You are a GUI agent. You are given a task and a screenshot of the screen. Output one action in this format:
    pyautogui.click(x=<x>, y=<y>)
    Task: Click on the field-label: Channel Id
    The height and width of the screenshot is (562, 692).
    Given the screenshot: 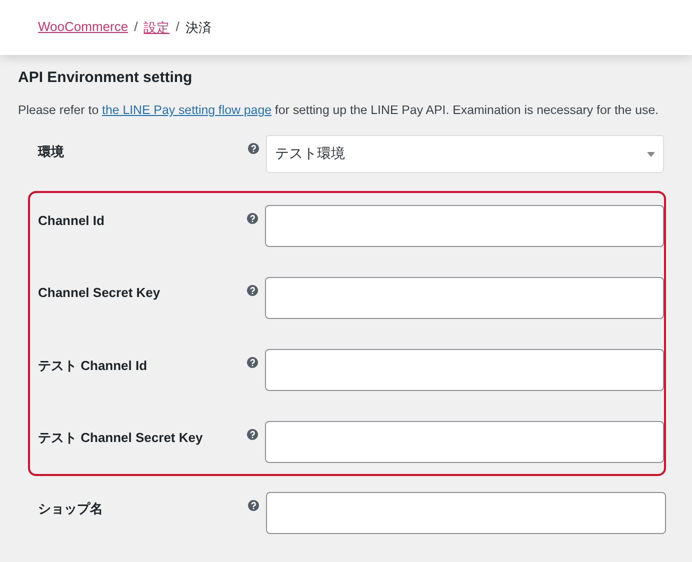 What is the action you would take?
    pyautogui.click(x=72, y=220)
    